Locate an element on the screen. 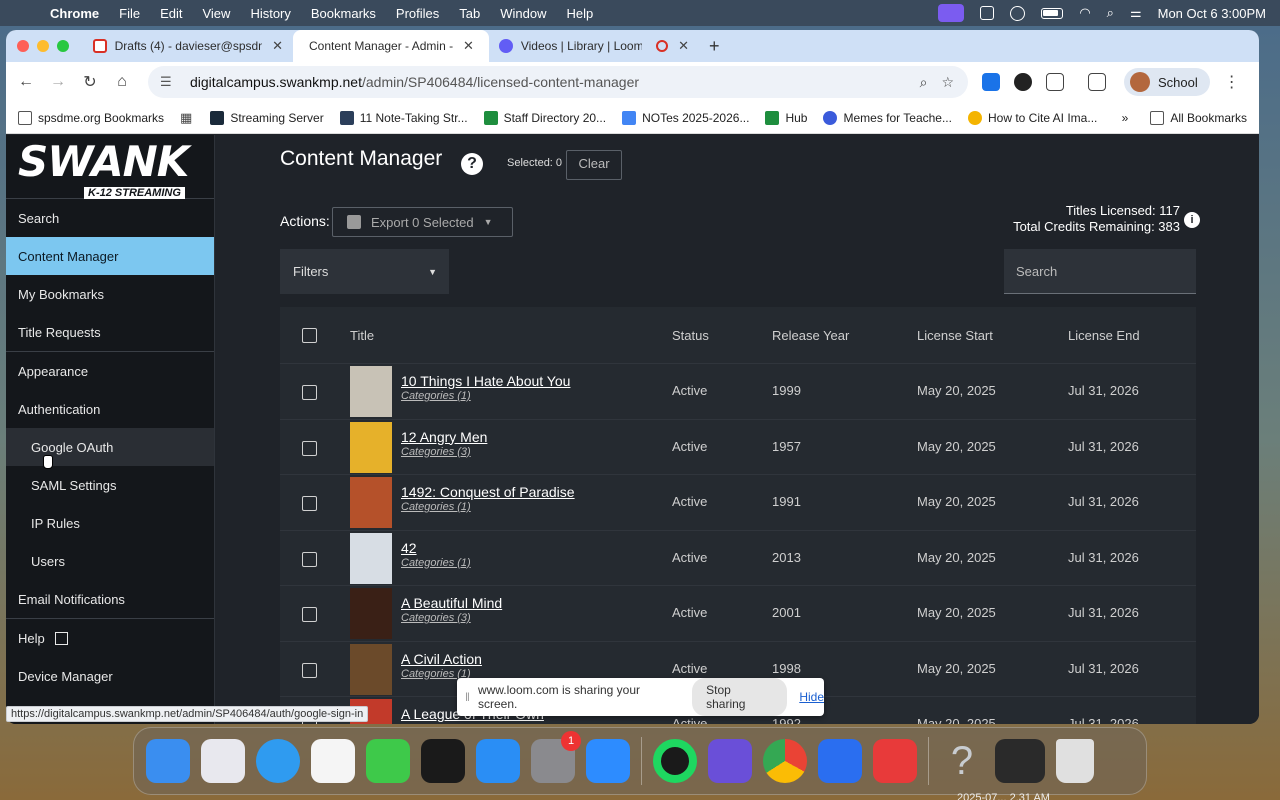  bookmark-item: spsdme.org Bookmarks is located at coordinates (91, 117).